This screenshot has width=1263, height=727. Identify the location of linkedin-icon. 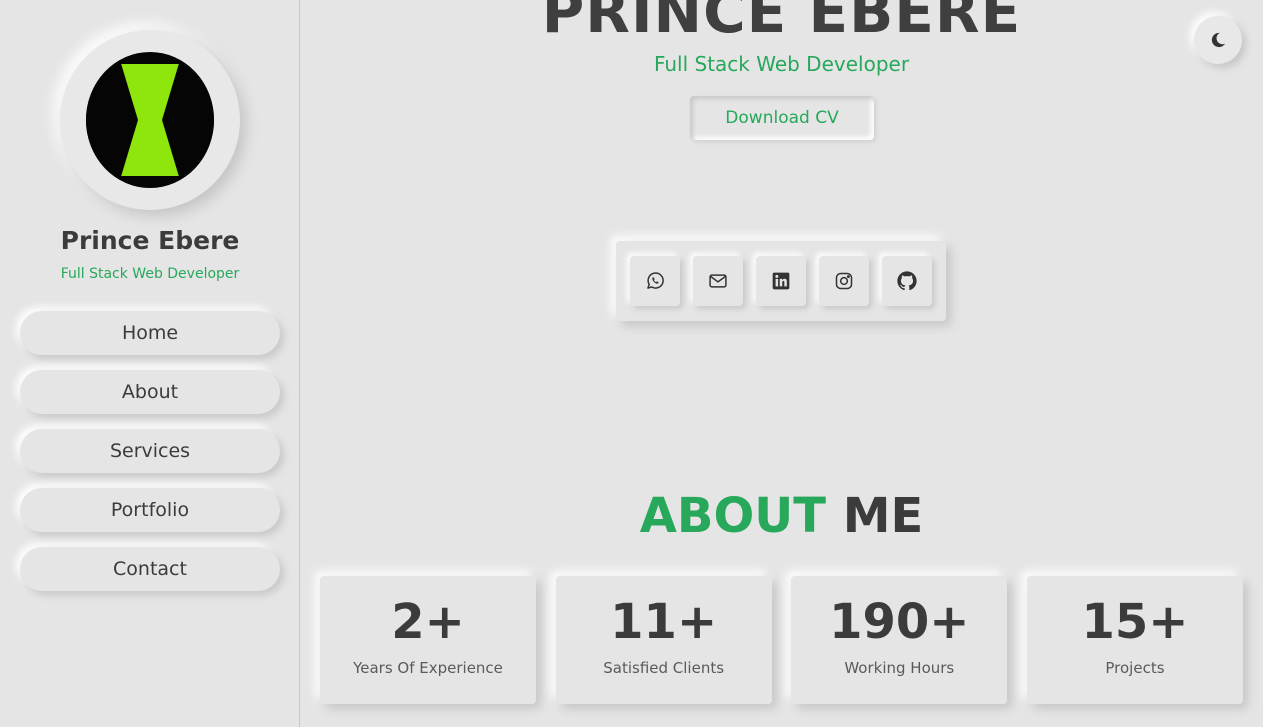
(781, 281).